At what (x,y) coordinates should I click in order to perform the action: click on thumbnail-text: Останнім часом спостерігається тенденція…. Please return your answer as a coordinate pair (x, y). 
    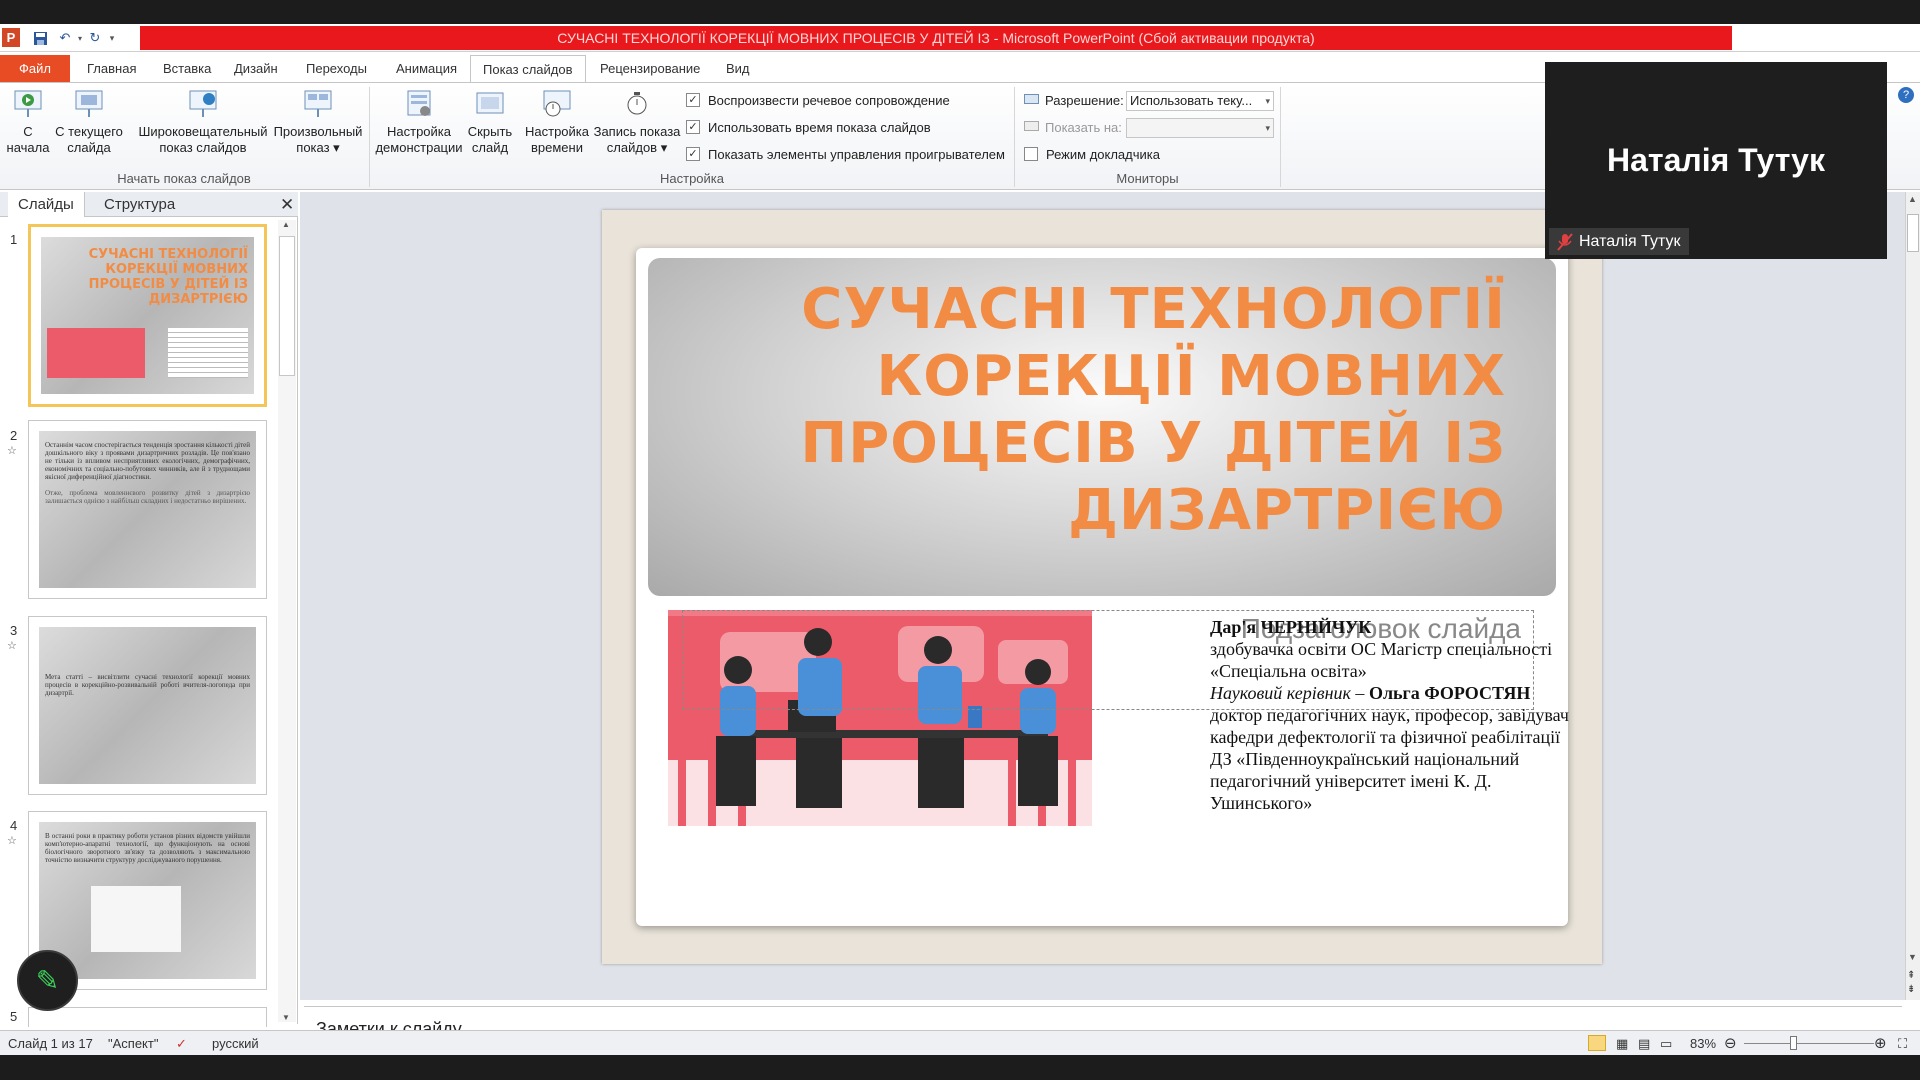
    Looking at the image, I should click on (147, 461).